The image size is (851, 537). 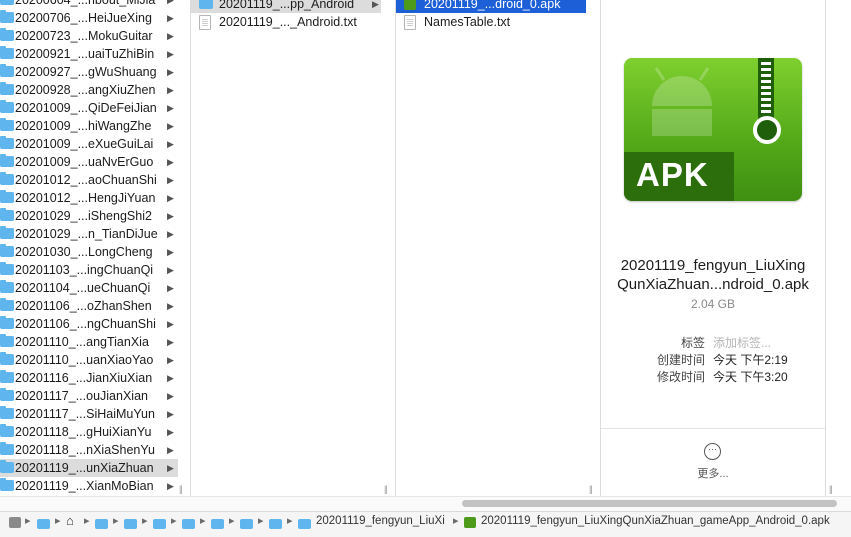 What do you see at coordinates (470, 522) in the screenshot?
I see `apk-small-icon` at bounding box center [470, 522].